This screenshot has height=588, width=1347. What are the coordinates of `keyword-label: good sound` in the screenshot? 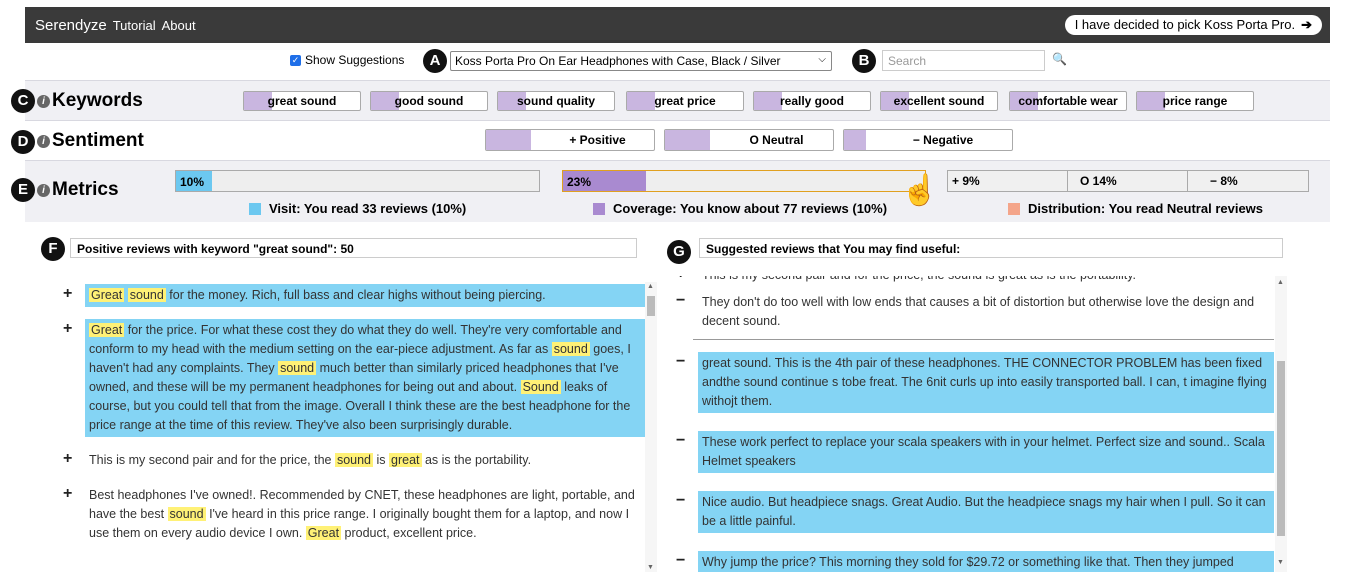 It's located at (429, 101).